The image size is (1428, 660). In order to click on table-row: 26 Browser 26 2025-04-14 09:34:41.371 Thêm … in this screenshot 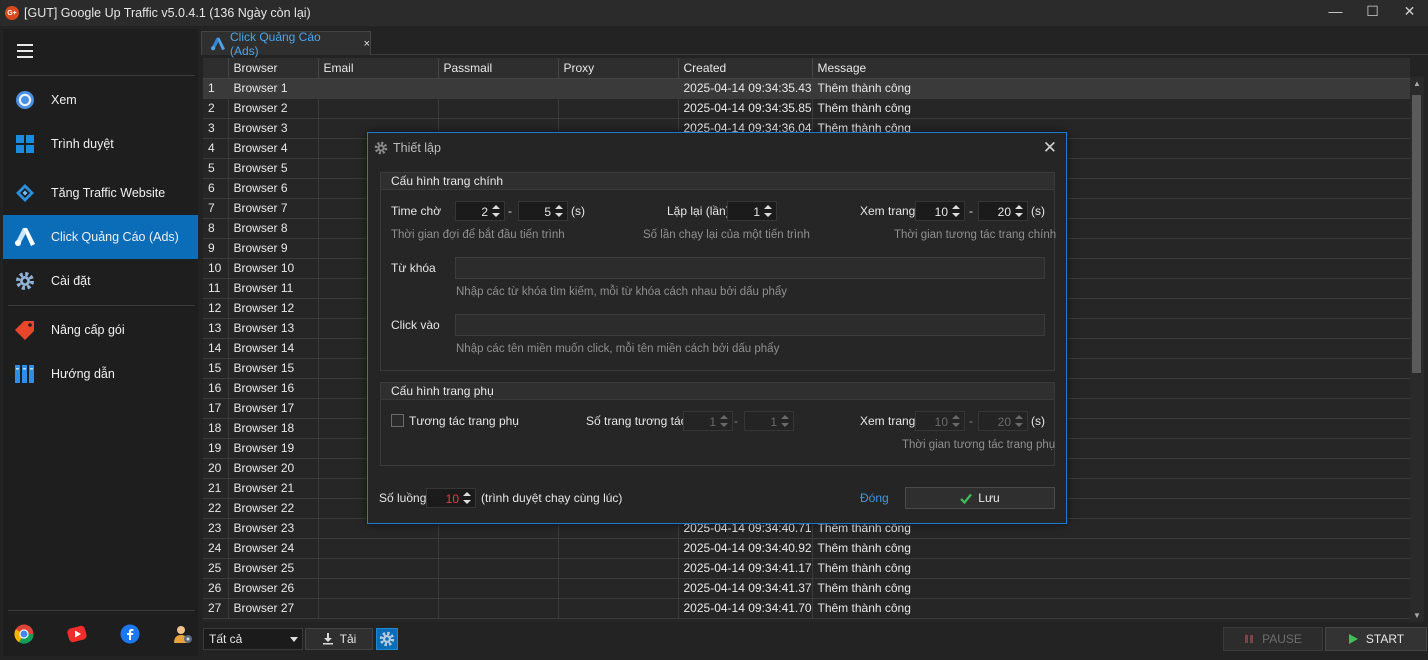, I will do `click(806, 588)`.